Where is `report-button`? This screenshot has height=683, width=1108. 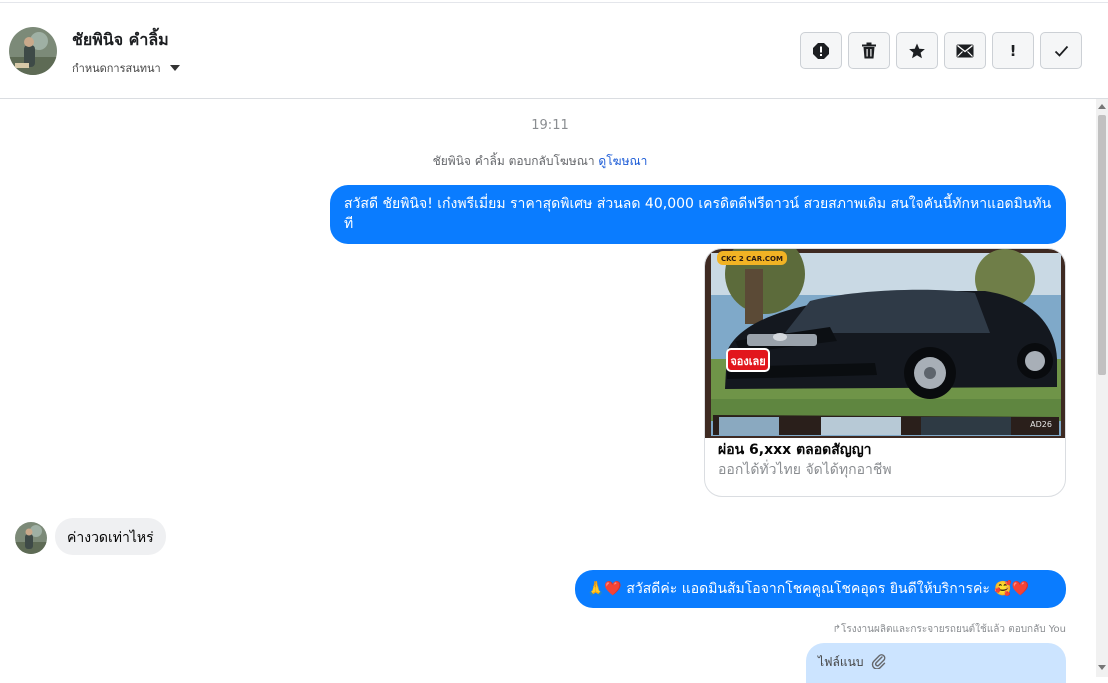 report-button is located at coordinates (821, 50).